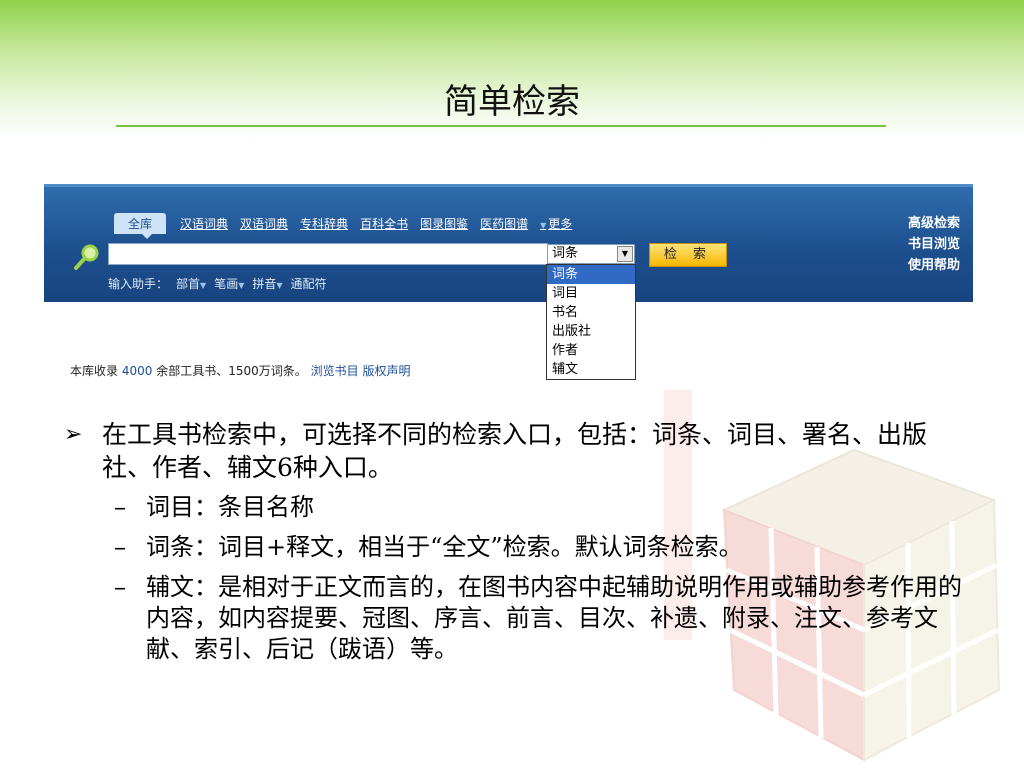  I want to click on browse-catalog-link: 浏览书目, so click(335, 371).